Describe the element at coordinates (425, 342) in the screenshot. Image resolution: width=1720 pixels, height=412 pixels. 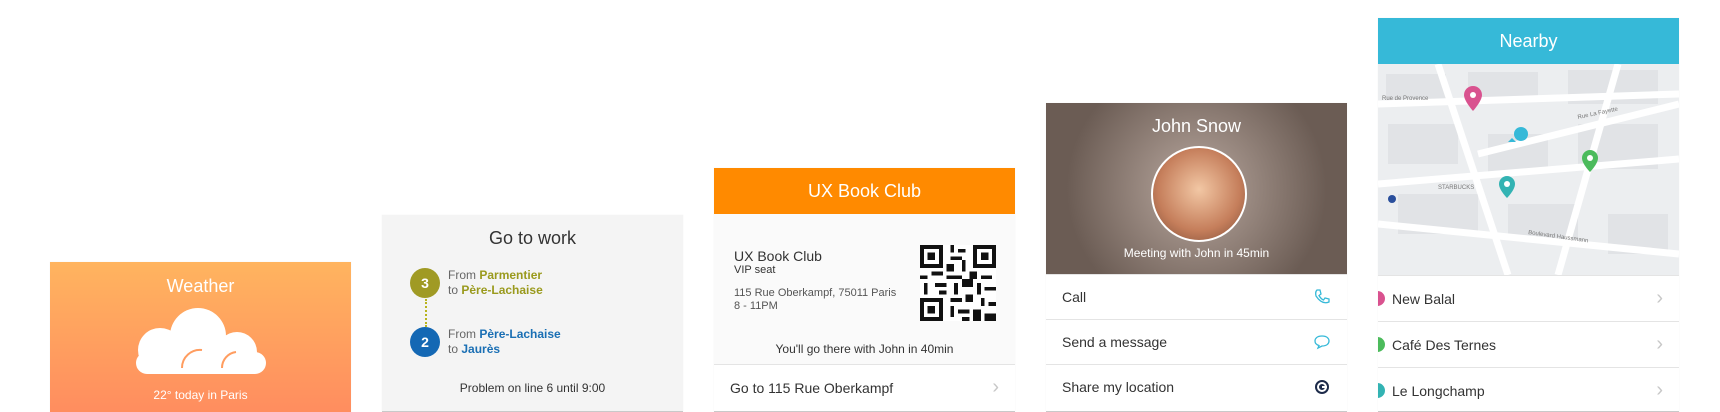
I see `line-badge: 2` at that location.